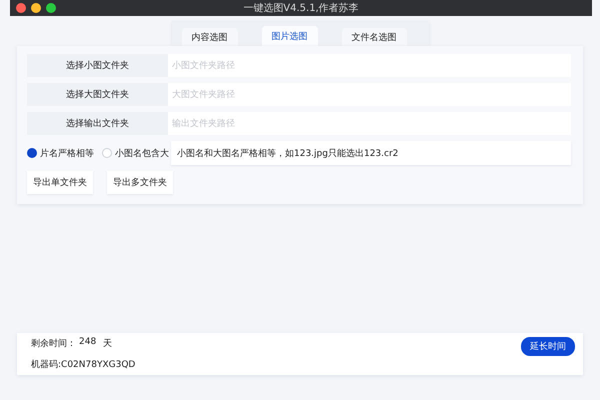 The width and height of the screenshot is (600, 400). What do you see at coordinates (371, 153) in the screenshot?
I see `hint-text: 小图名和大图名严格相等，如123.jpg只能选出123.cr2` at bounding box center [371, 153].